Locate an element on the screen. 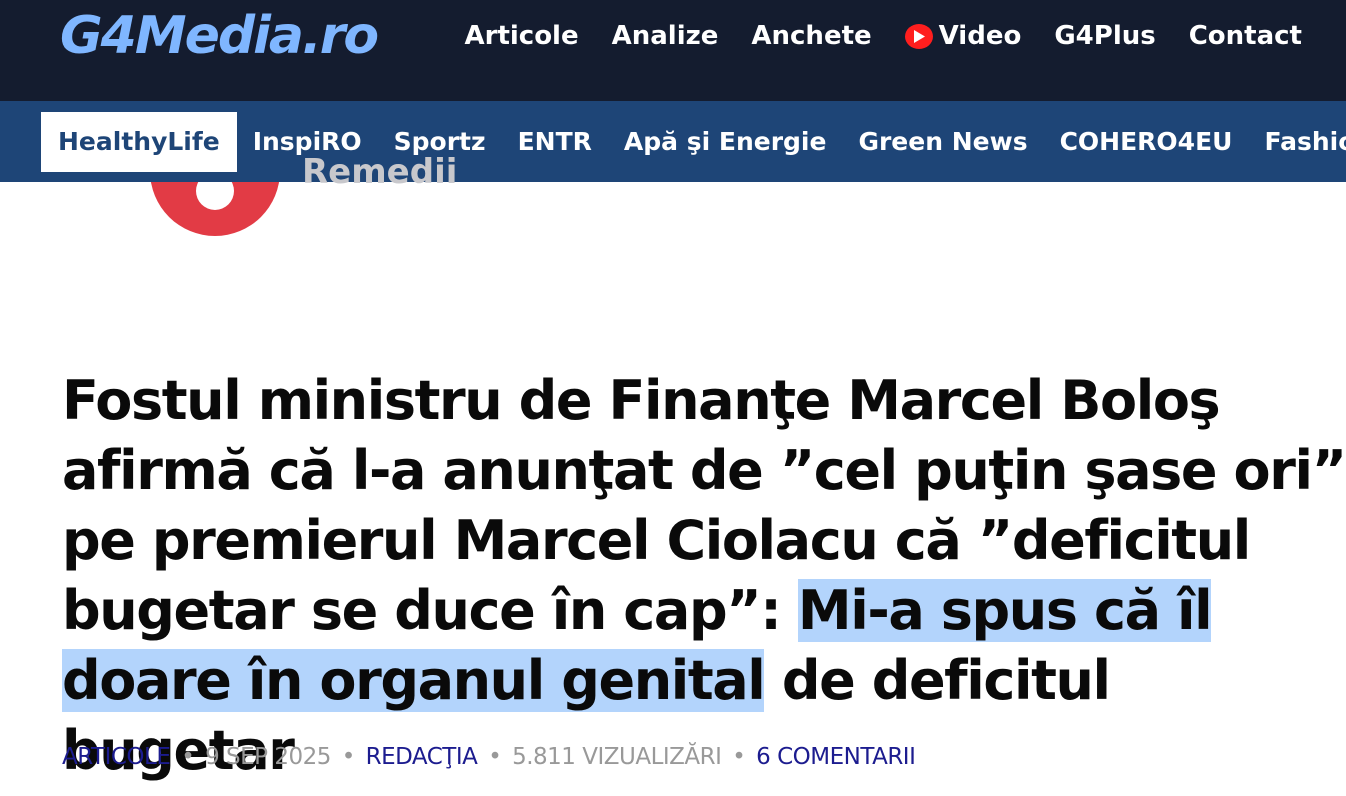  site-logo: G4Media.ro is located at coordinates (219, 36).